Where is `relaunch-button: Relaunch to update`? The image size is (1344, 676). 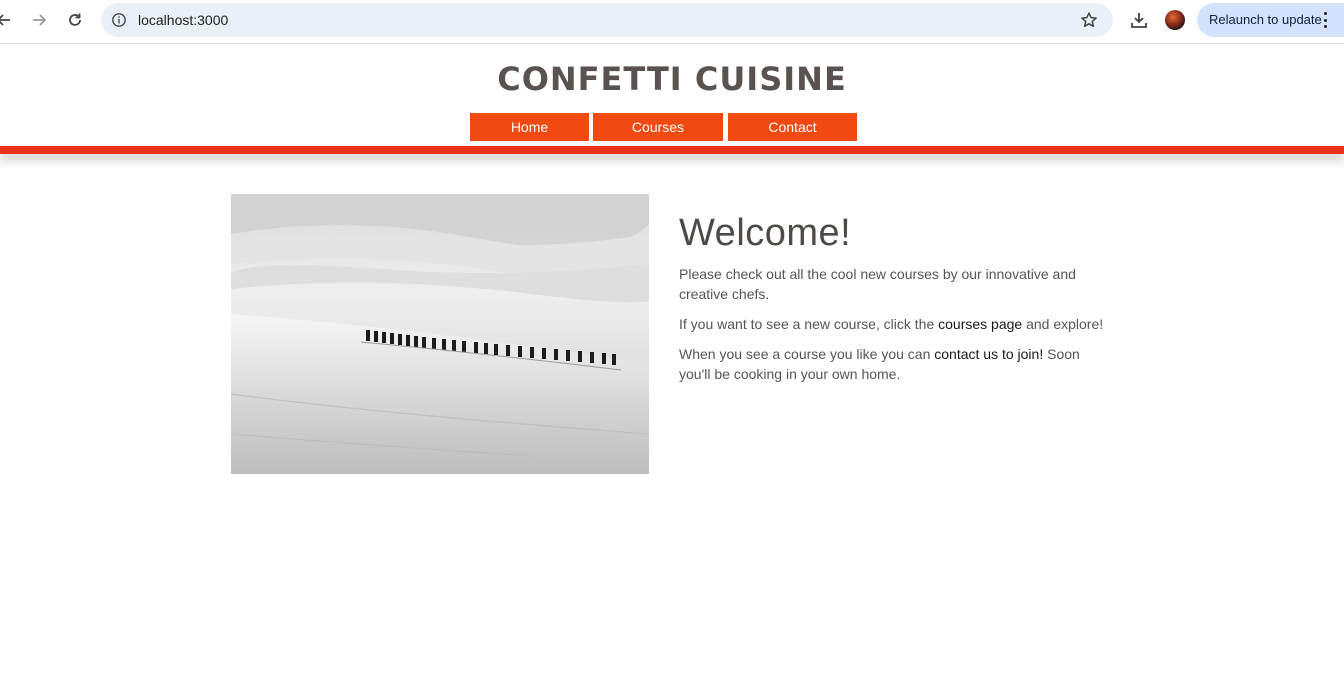 relaunch-button: Relaunch to update is located at coordinates (1270, 20).